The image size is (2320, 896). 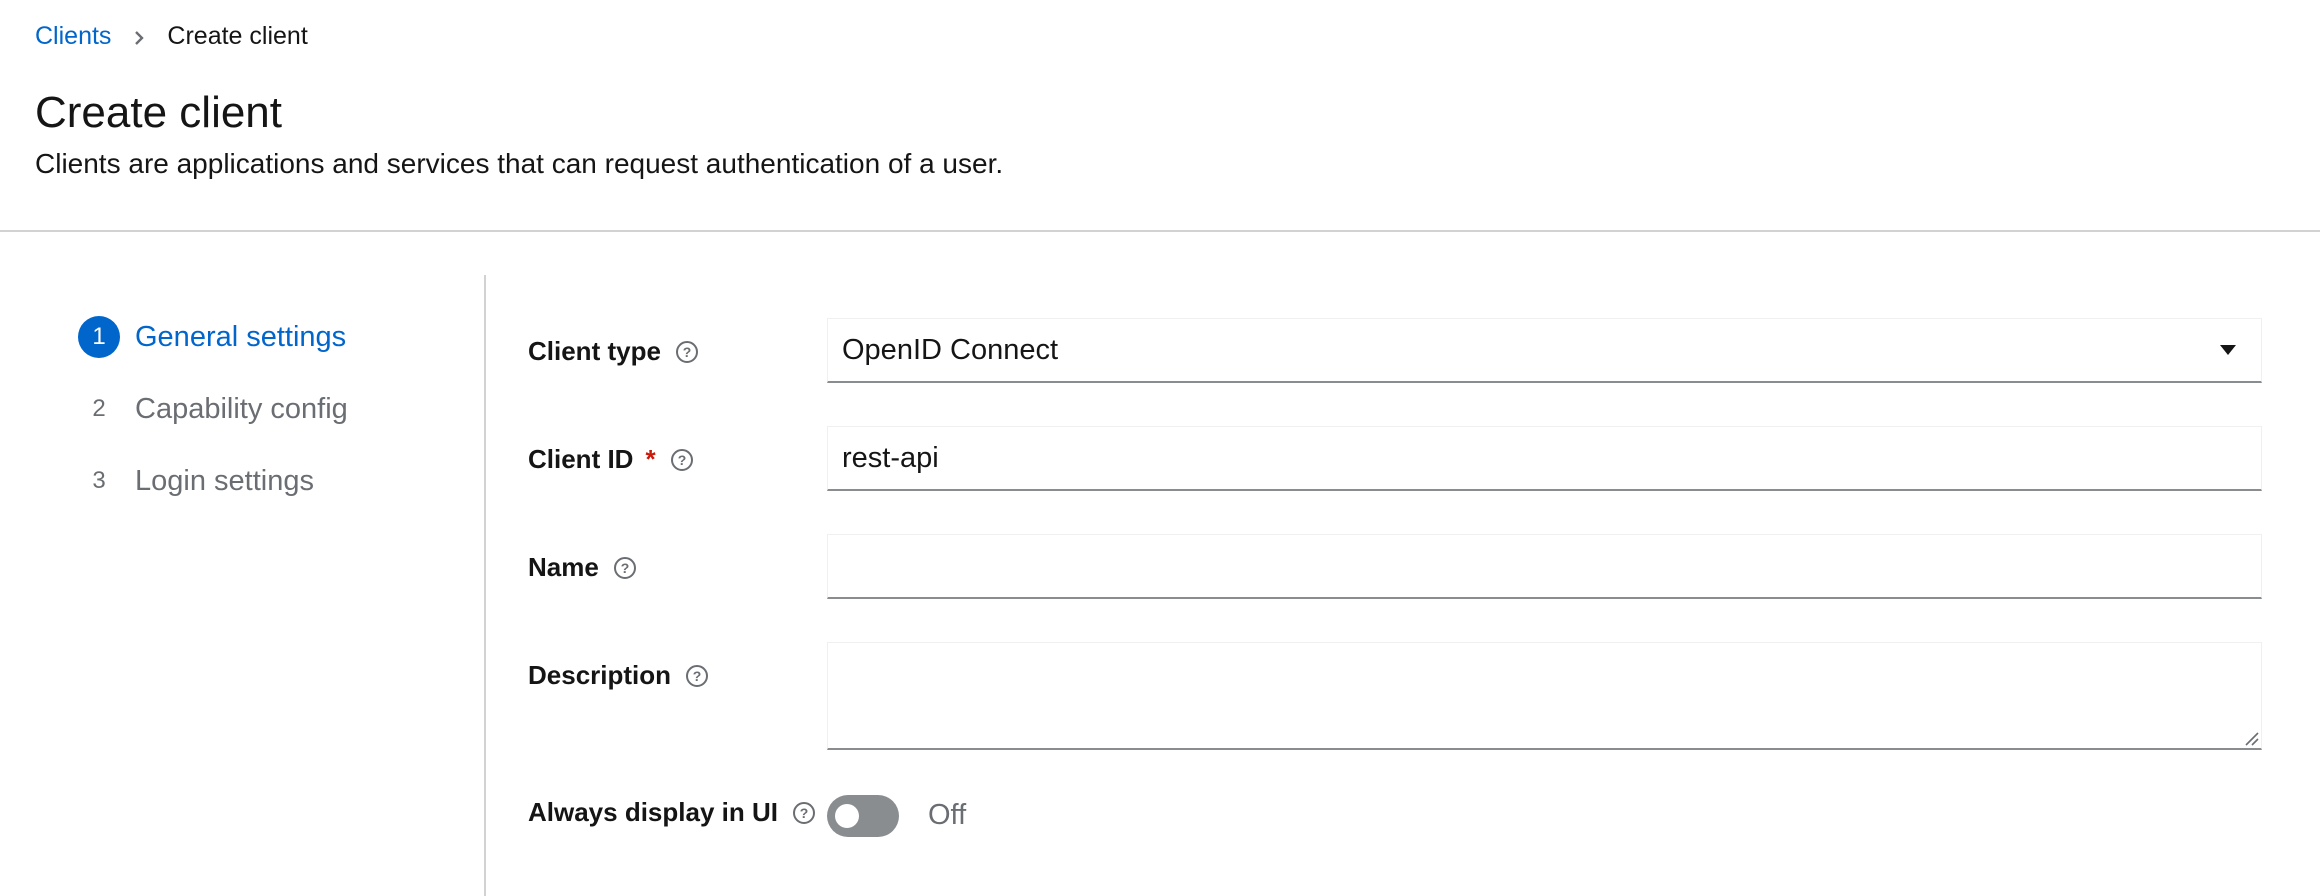 I want to click on description-textarea, so click(x=1544, y=696).